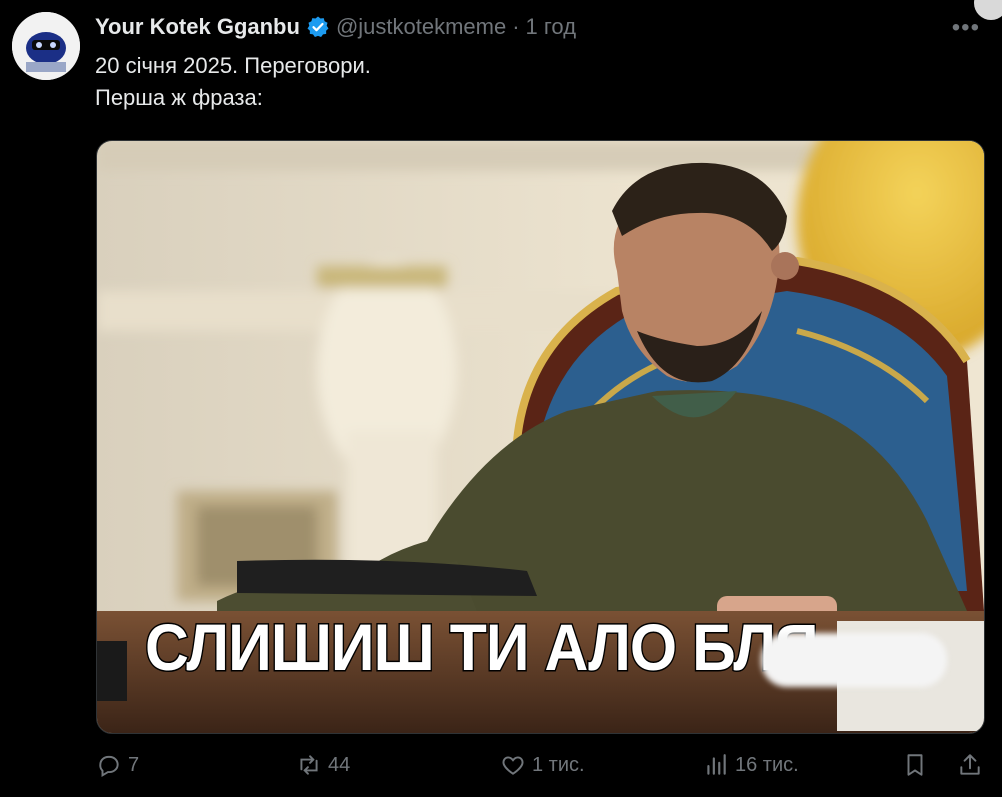 The image size is (1002, 797). I want to click on like-button: 1 тис., so click(542, 765).